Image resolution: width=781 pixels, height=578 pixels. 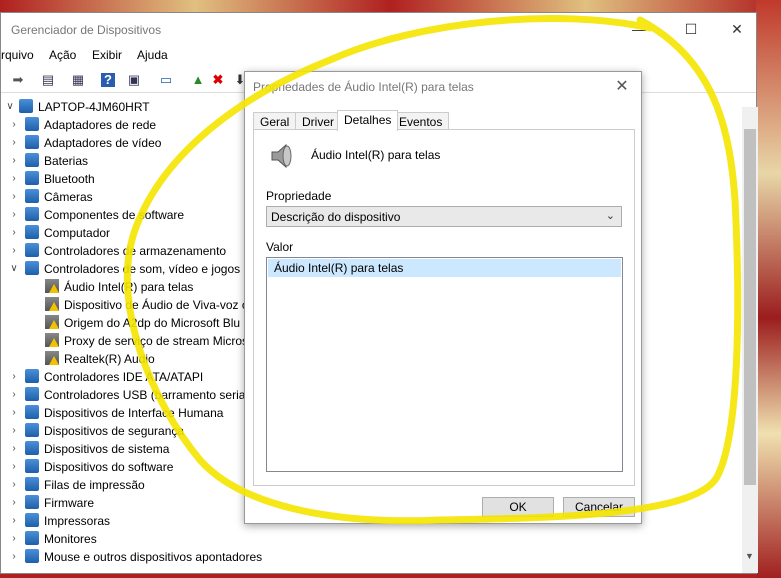 What do you see at coordinates (89, 449) in the screenshot?
I see `tree-category-item: › Dispositivos de sistema` at bounding box center [89, 449].